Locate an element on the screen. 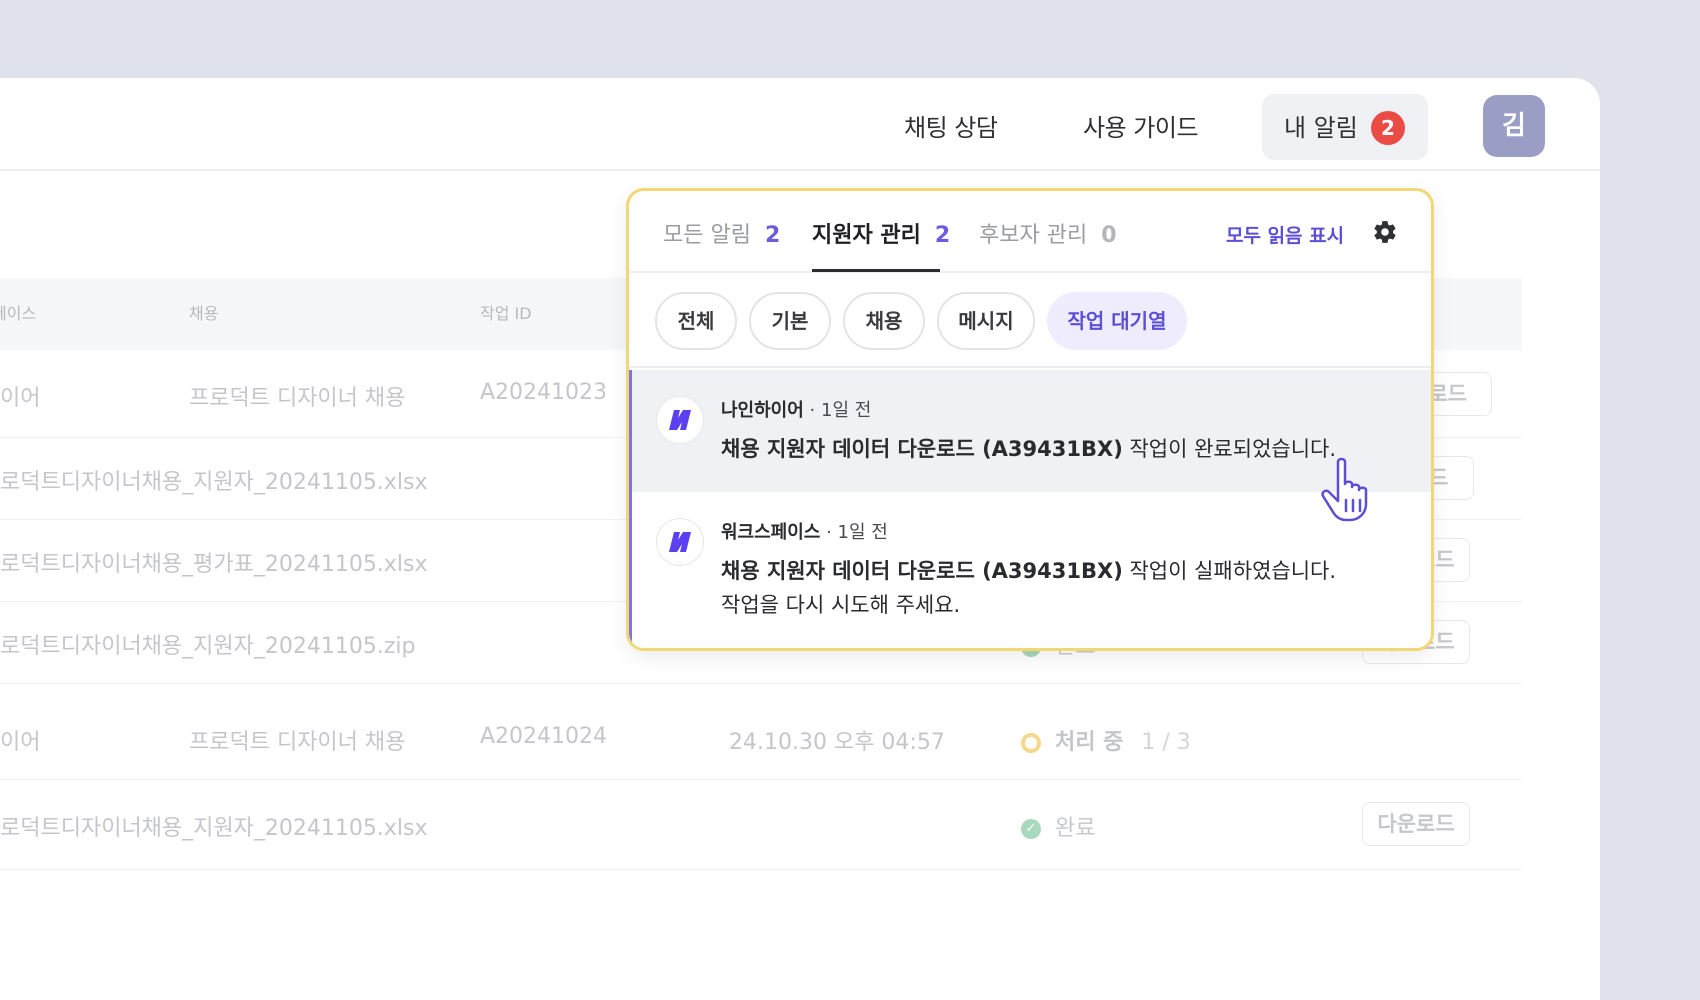  notification-meta: 나인하이어 · 1일 전 is located at coordinates (796, 409).